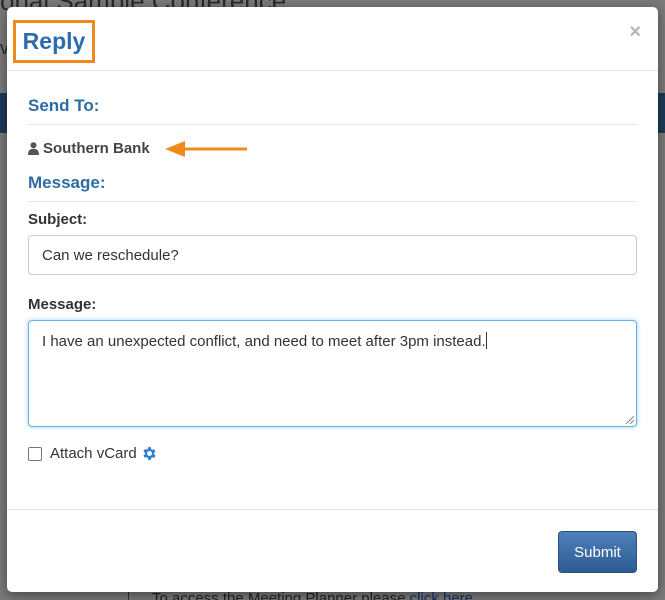  Describe the element at coordinates (33, 148) in the screenshot. I see `user-icon` at that location.